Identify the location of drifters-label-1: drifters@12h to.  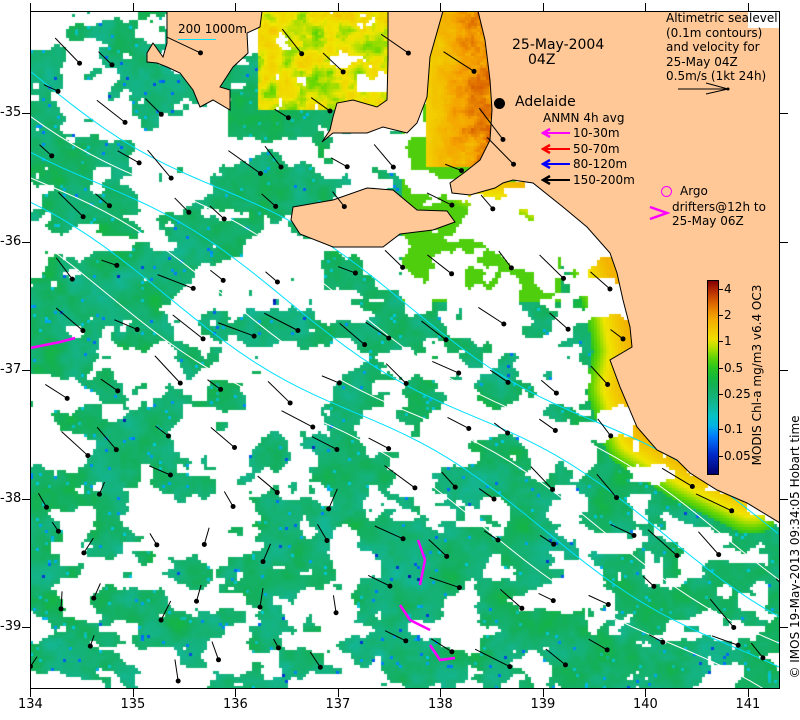
(719, 207).